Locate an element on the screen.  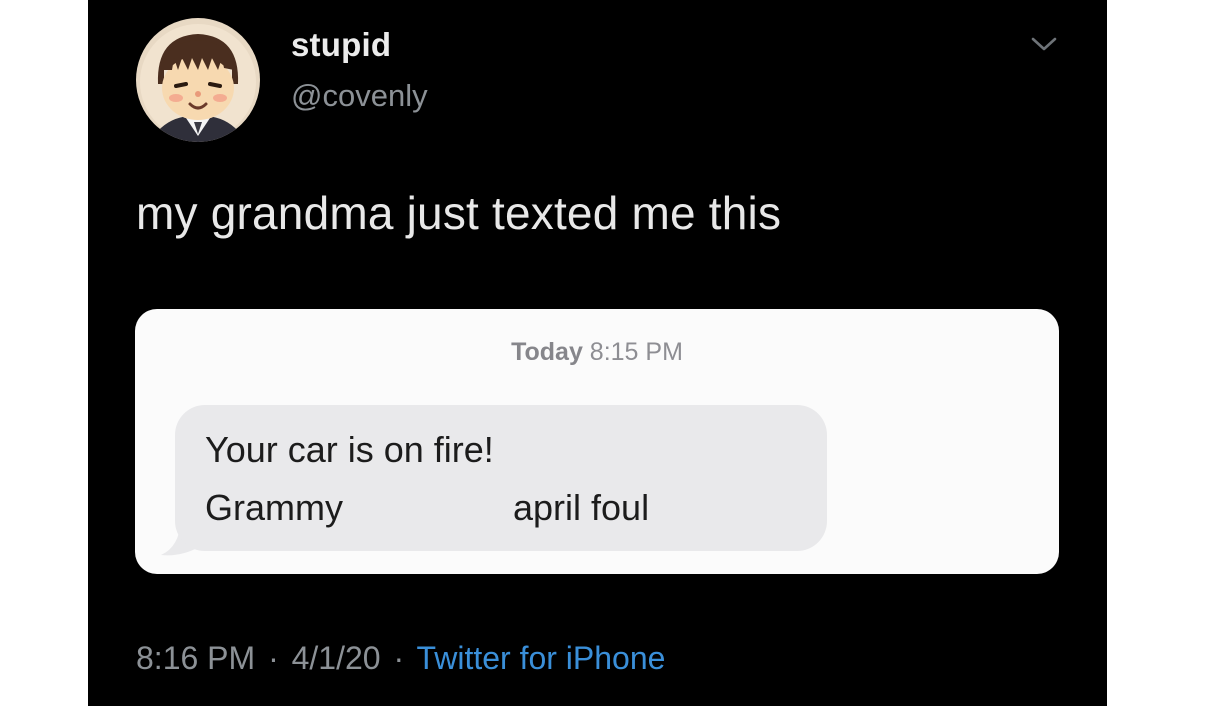
message-bubble: Your car is on fire! Grammy april foul is located at coordinates (501, 478).